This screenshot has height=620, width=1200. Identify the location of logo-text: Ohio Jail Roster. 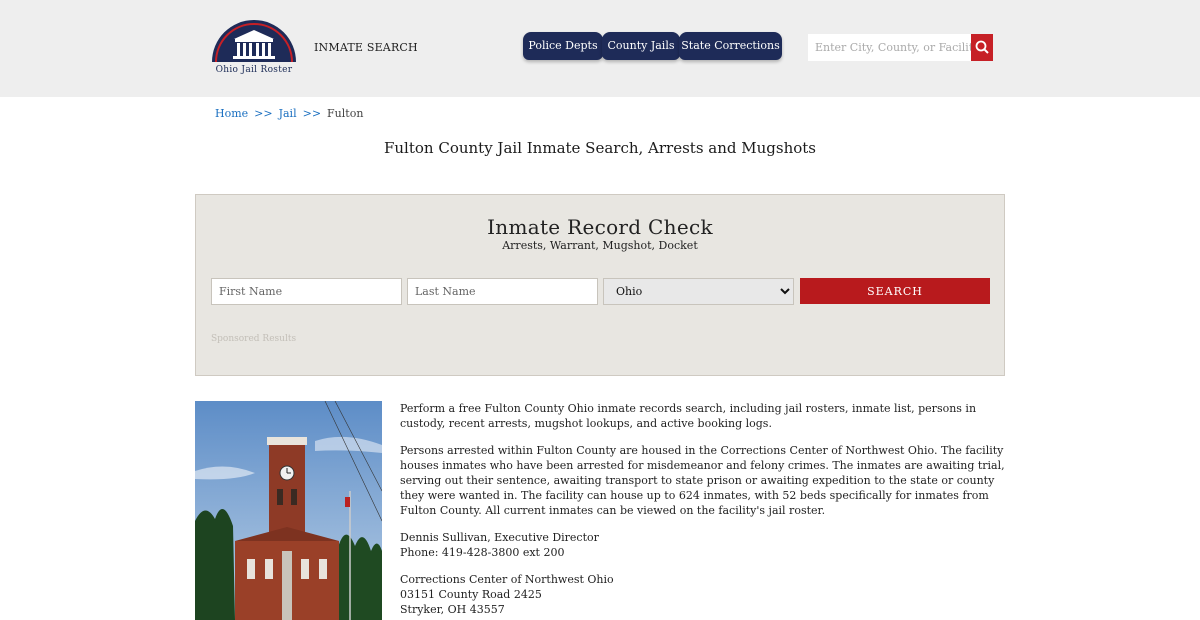
(254, 70).